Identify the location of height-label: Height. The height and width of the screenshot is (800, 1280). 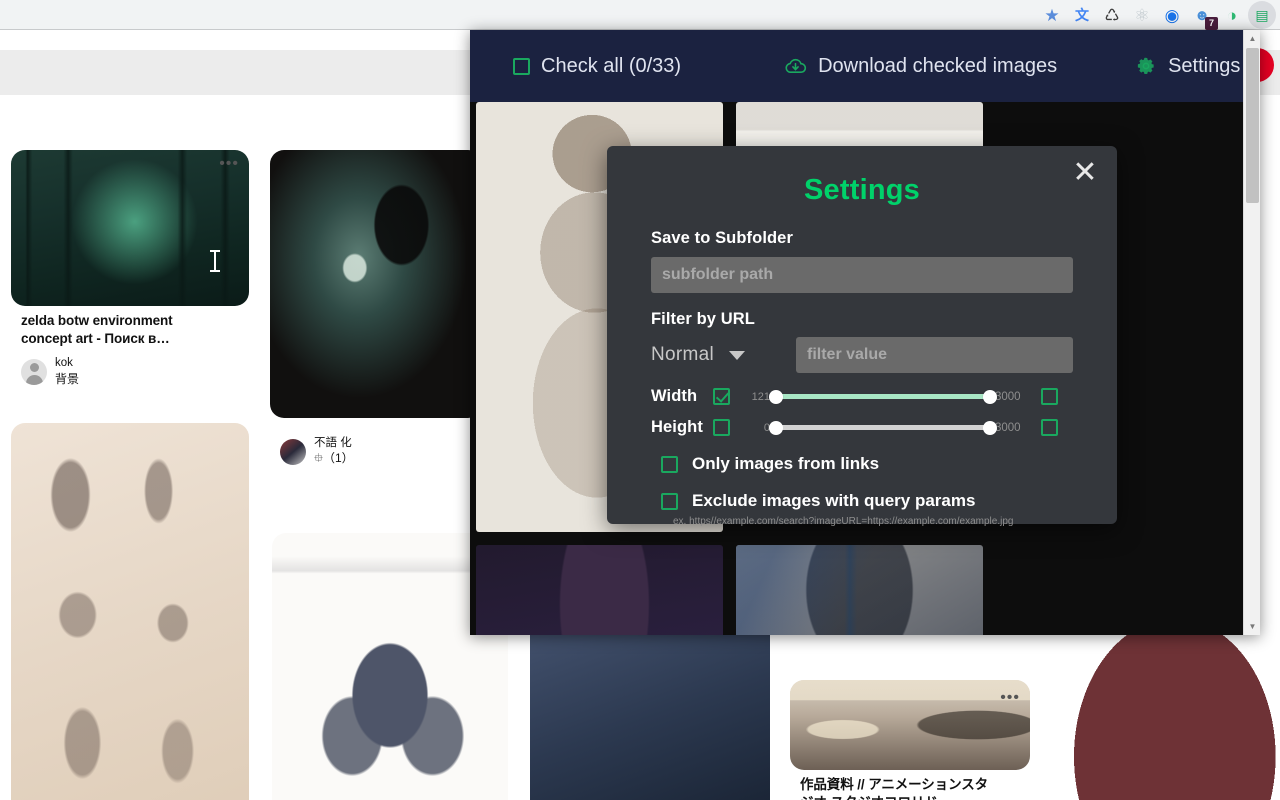
(677, 427).